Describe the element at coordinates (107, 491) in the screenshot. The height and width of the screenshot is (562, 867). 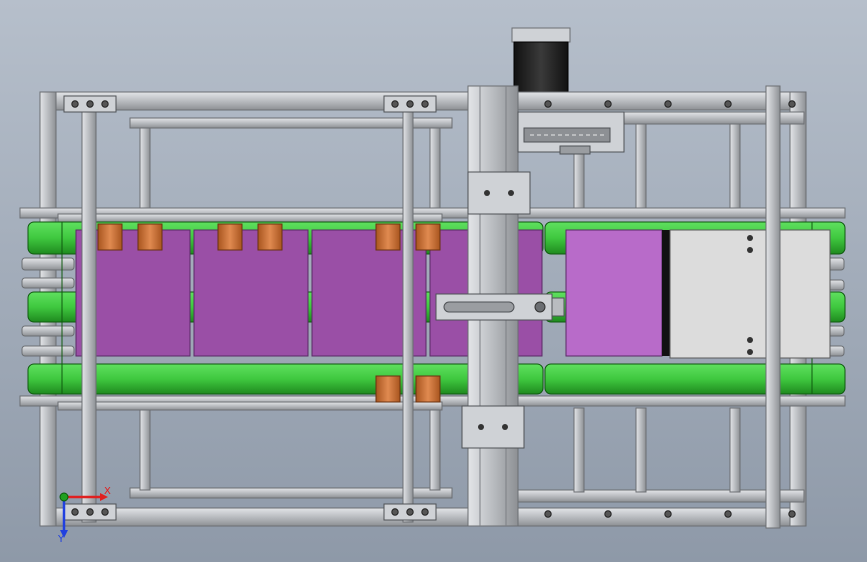
I see `axis-x-label: X` at that location.